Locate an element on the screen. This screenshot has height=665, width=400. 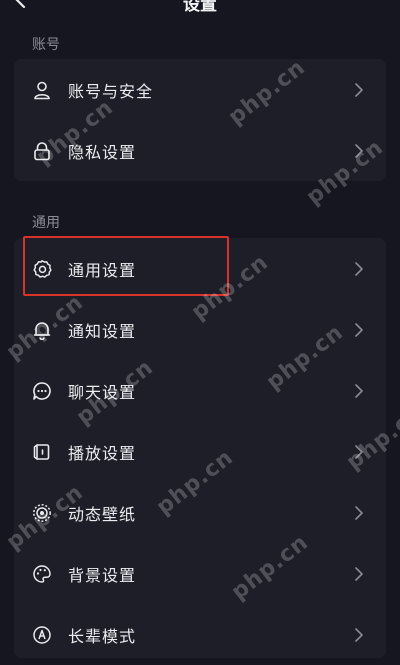
settings-item-label: 账号与安全 is located at coordinates (111, 91).